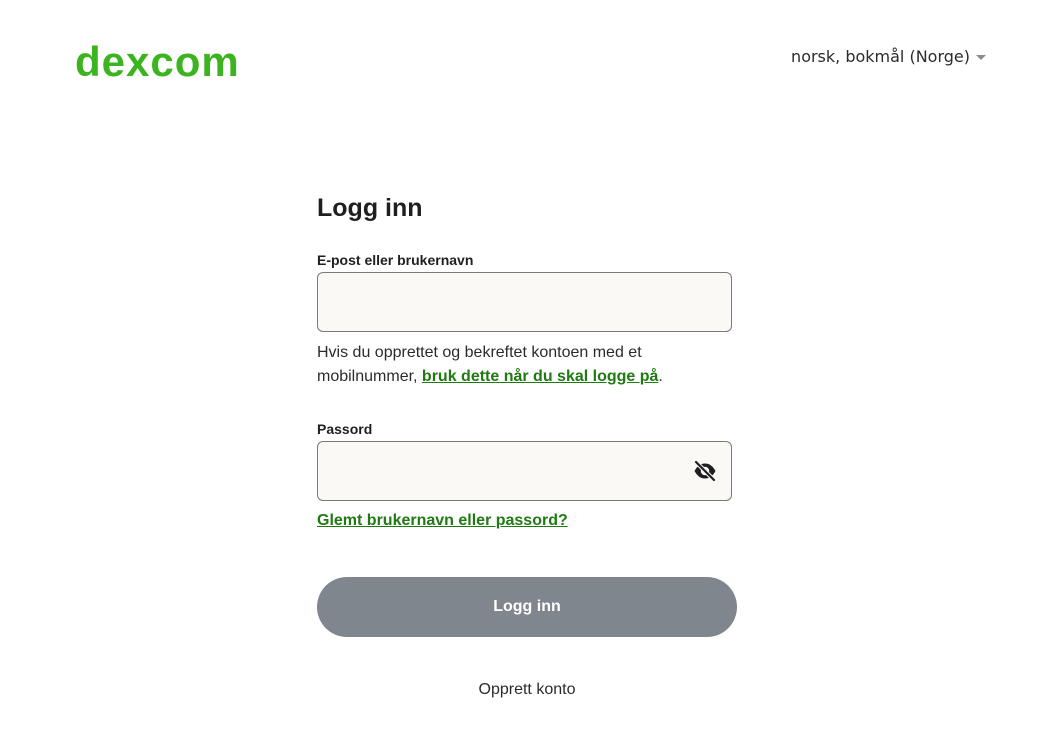 The width and height of the screenshot is (1044, 752). I want to click on logo-wordmark: dexcom, so click(157, 62).